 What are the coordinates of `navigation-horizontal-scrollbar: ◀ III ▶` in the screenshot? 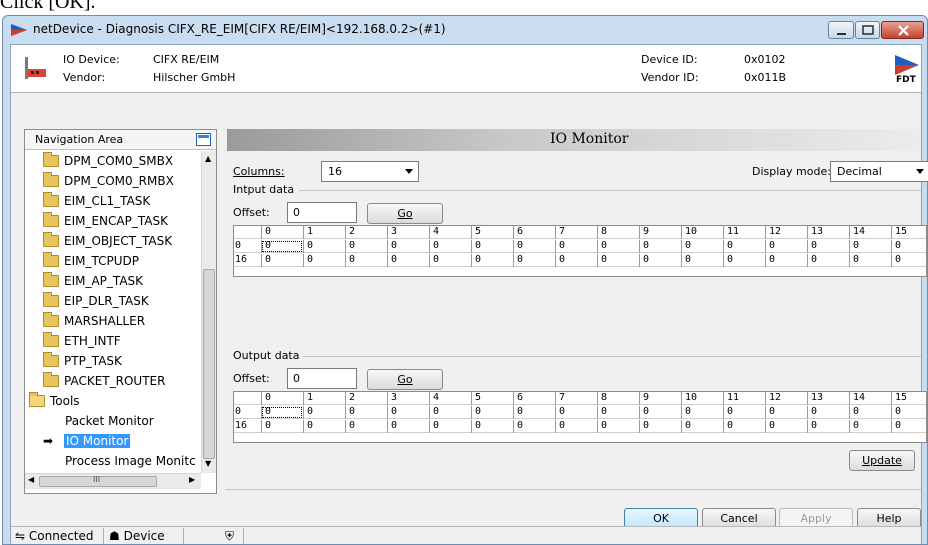 It's located at (113, 481).